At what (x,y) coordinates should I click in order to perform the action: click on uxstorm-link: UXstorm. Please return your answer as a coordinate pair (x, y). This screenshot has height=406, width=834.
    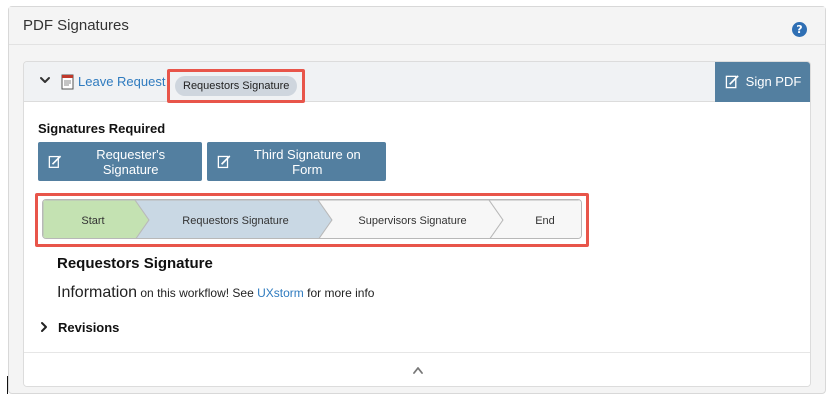
    Looking at the image, I should click on (280, 293).